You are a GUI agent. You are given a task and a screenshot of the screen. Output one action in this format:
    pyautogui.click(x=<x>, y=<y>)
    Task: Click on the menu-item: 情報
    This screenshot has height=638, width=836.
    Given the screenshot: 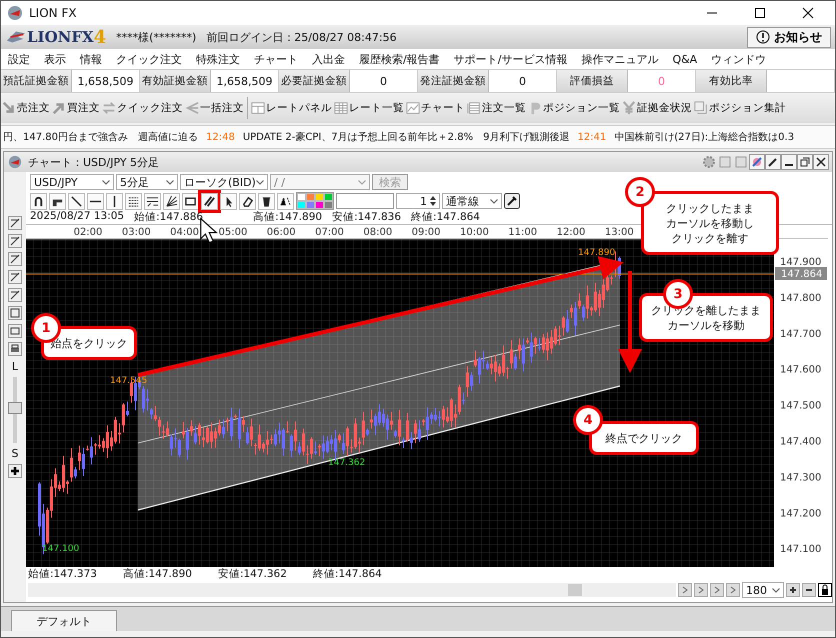 What is the action you would take?
    pyautogui.click(x=91, y=59)
    